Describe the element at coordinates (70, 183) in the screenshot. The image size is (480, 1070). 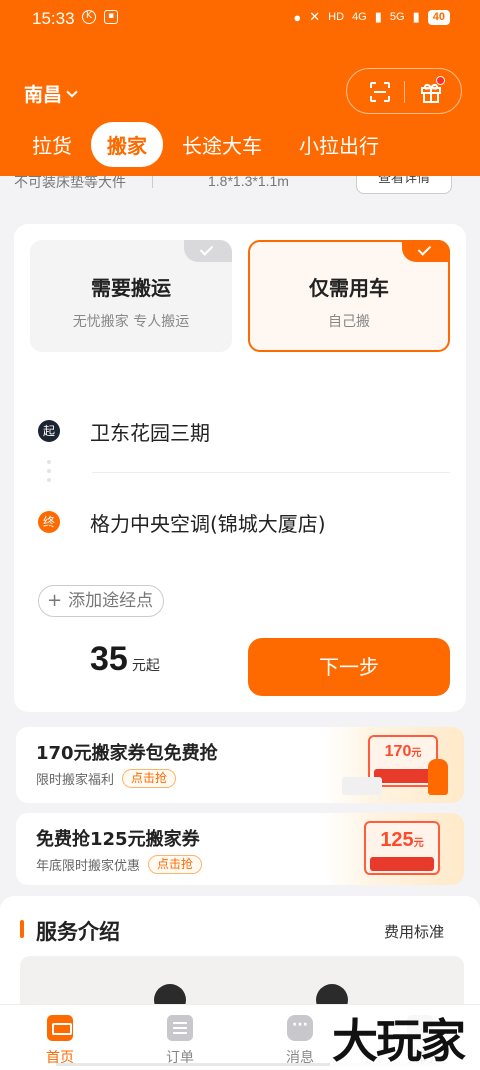
I see `vehicle-note: 不可装床垫等大件` at that location.